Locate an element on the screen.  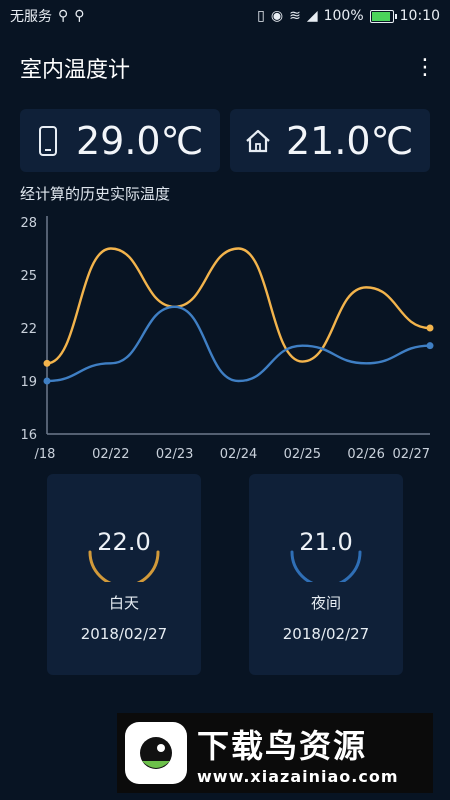
usb-icon: ⚲ is located at coordinates (63, 16).